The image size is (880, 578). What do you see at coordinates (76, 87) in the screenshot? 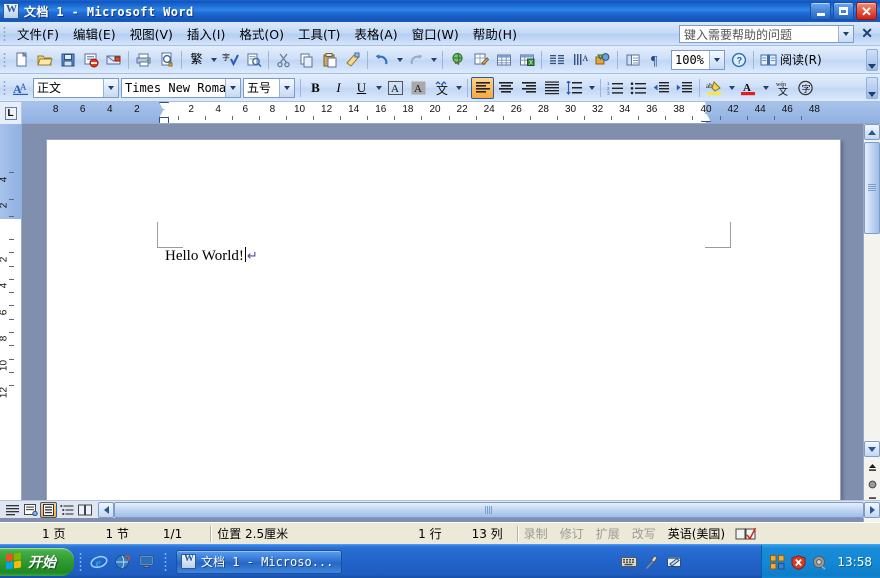
I see `style-combo: 正文` at bounding box center [76, 87].